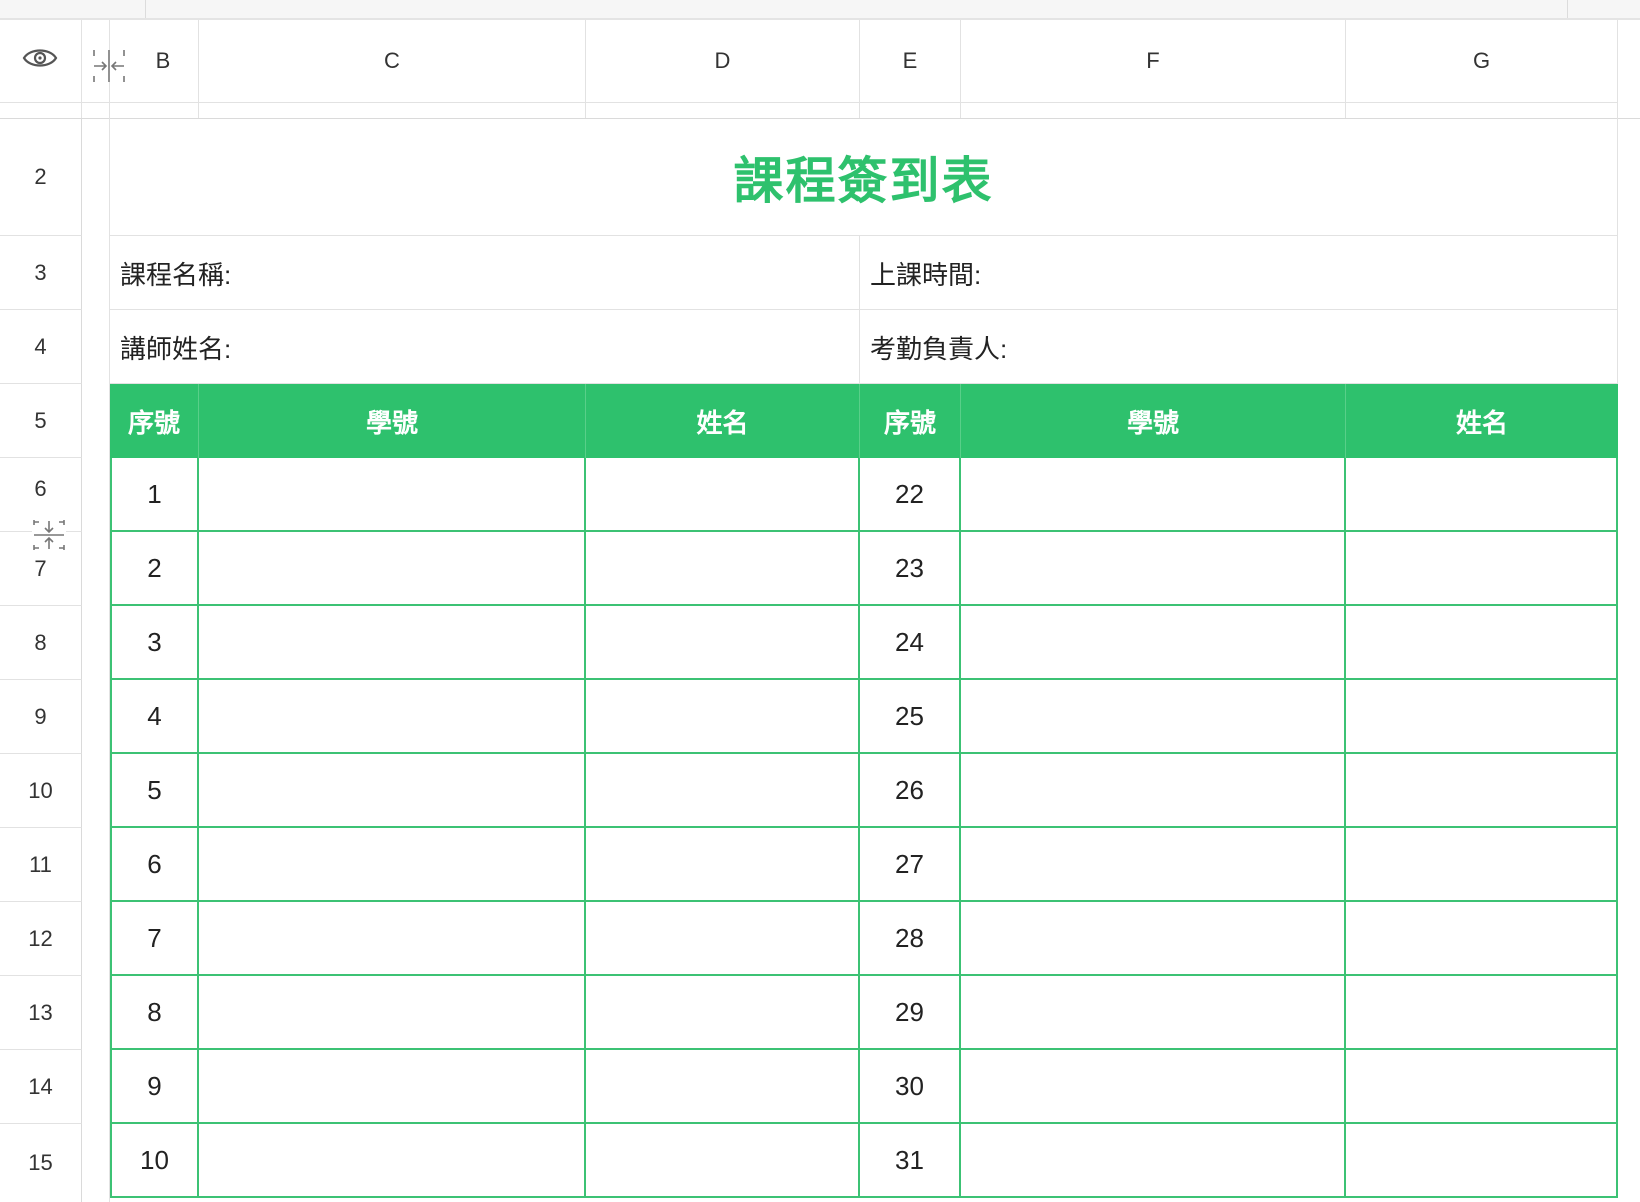 Image resolution: width=1640 pixels, height=1202 pixels. What do you see at coordinates (154, 865) in the screenshot?
I see `serial-number-cell: 6` at bounding box center [154, 865].